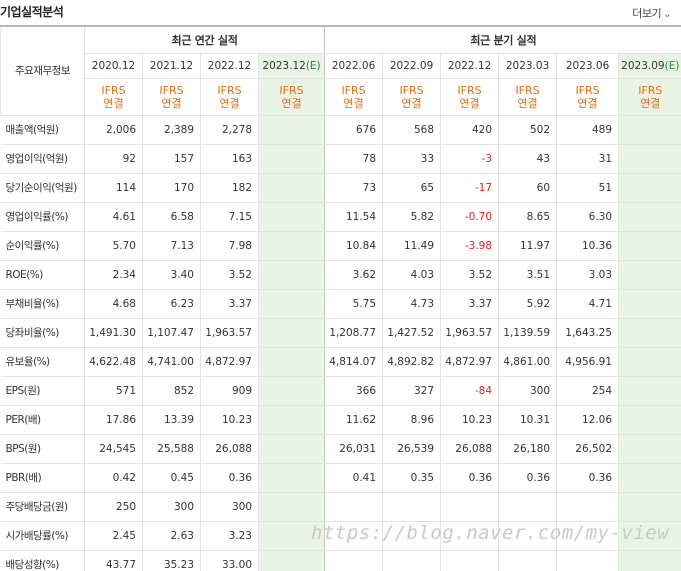 This screenshot has height=571, width=681. What do you see at coordinates (353, 420) in the screenshot?
I see `quarterly-value-cell: 11.62` at bounding box center [353, 420].